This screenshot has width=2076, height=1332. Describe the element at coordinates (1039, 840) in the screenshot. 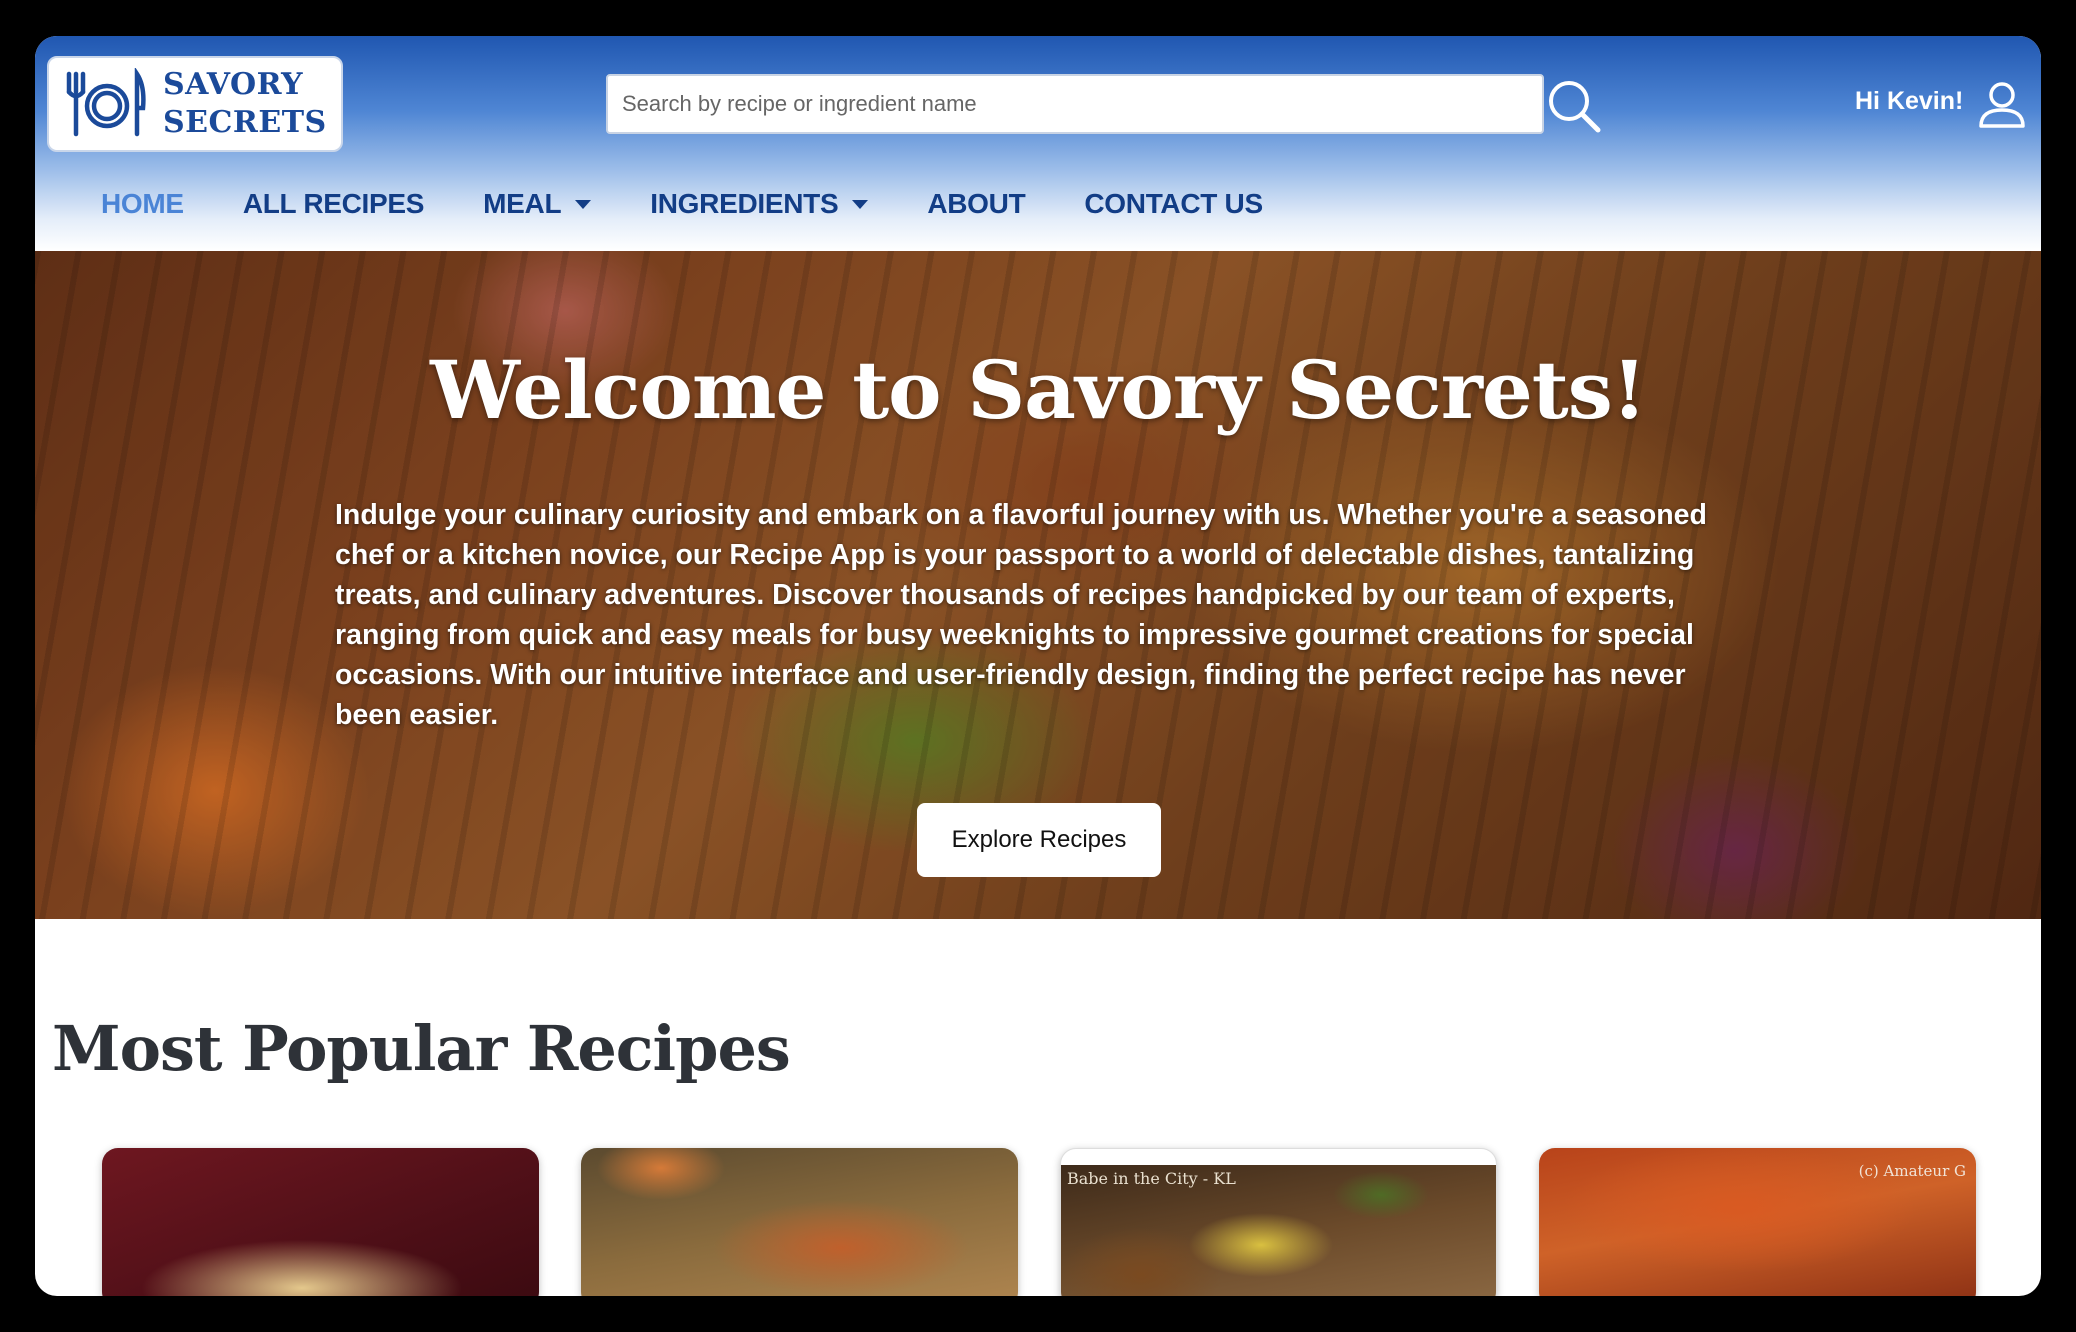

I see `explore-recipes-button: Explore Recipes` at that location.